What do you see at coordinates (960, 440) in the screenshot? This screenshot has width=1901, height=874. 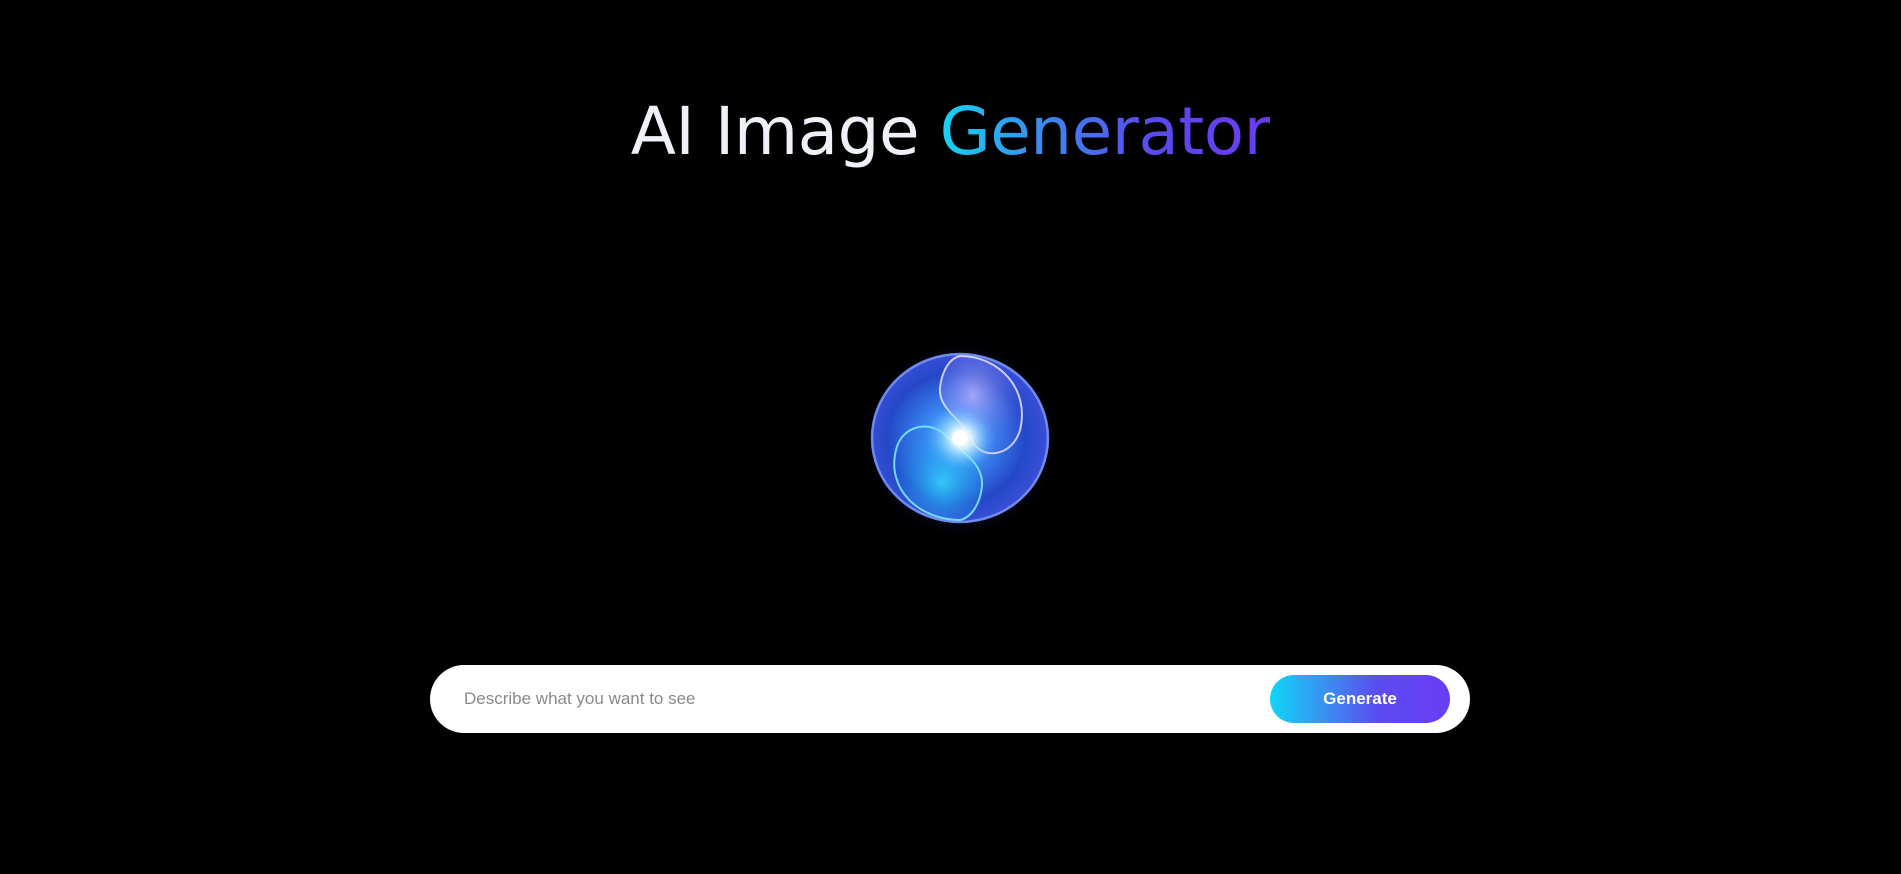 I see `glowing-orb-icon` at bounding box center [960, 440].